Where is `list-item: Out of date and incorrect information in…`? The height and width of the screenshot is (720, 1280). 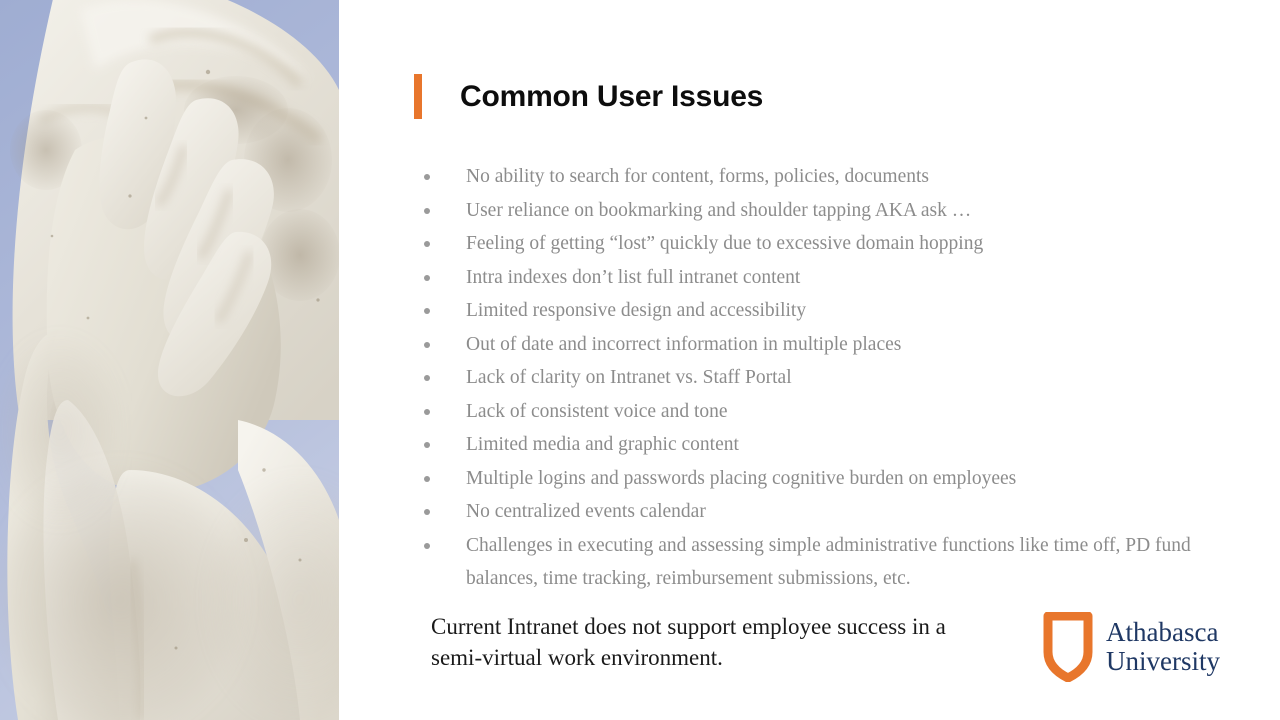 list-item: Out of date and incorrect information in… is located at coordinates (834, 345).